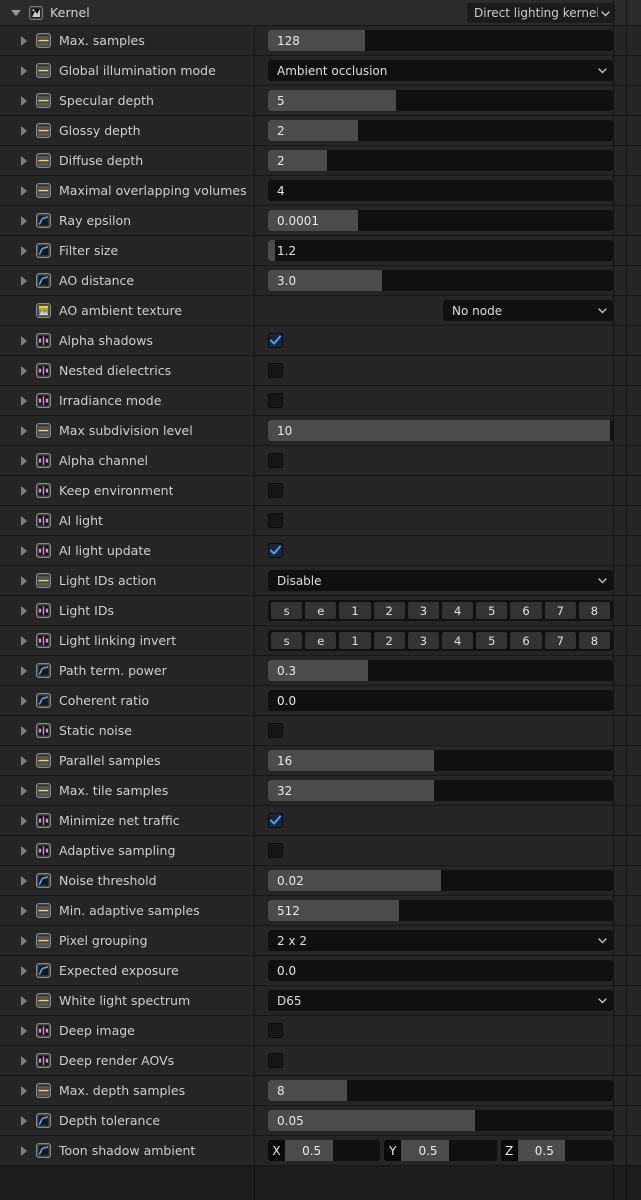  What do you see at coordinates (528, 310) in the screenshot?
I see `node-select: No node` at bounding box center [528, 310].